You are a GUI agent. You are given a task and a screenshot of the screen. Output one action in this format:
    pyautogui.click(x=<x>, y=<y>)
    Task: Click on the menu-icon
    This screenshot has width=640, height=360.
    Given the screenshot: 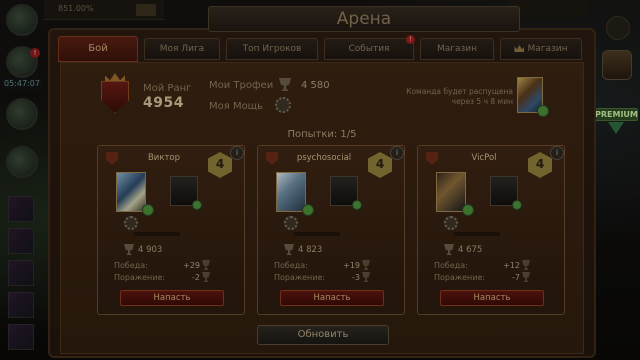 What is the action you would take?
    pyautogui.click(x=22, y=20)
    